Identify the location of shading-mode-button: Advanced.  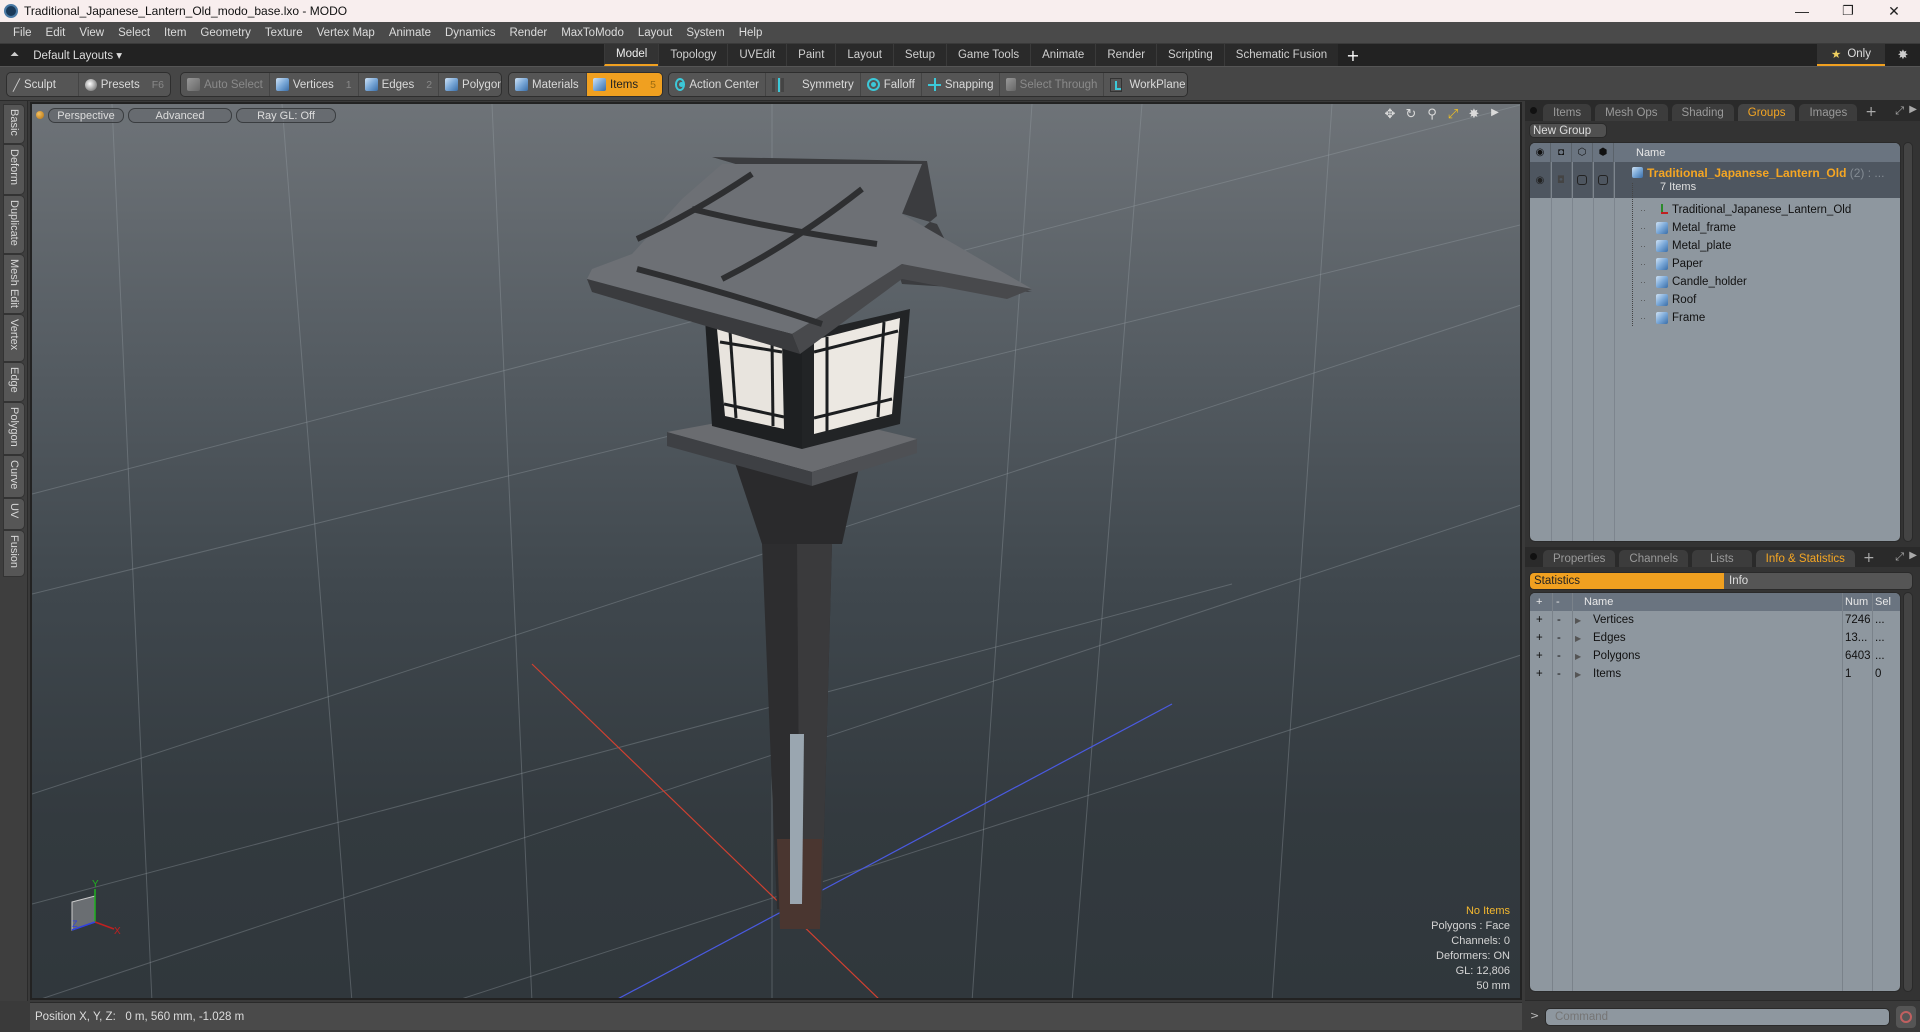
(180, 115).